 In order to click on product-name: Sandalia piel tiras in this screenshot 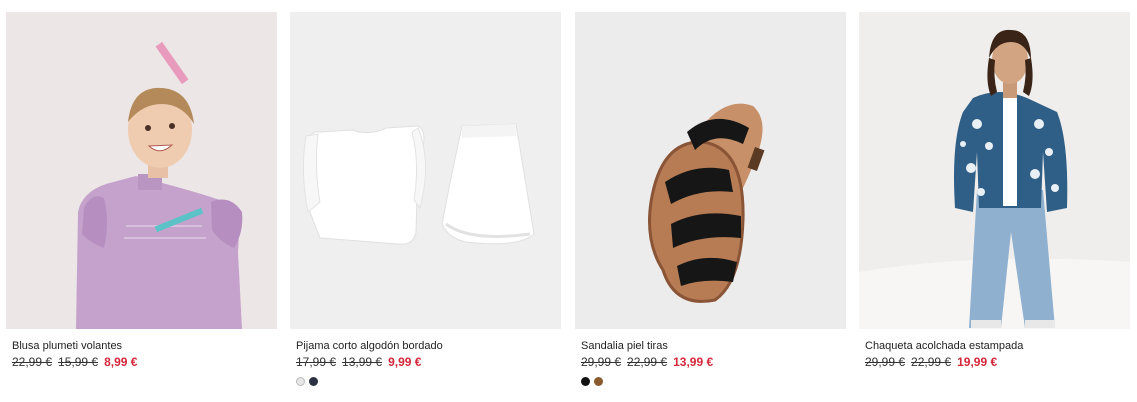, I will do `click(624, 346)`.